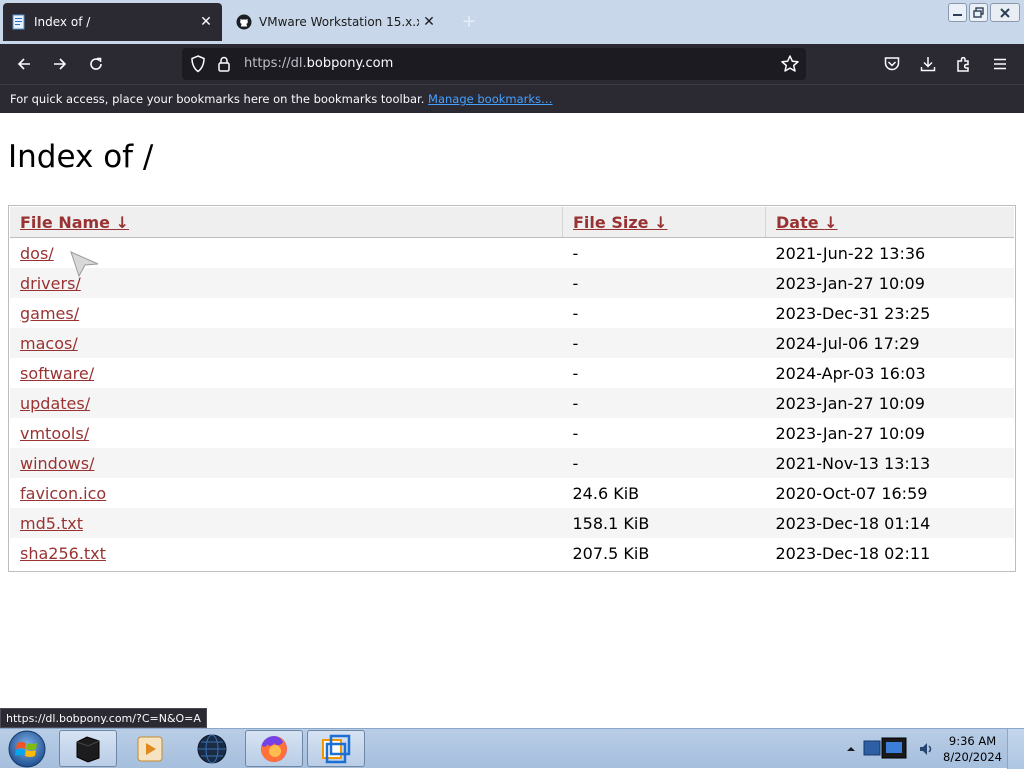 The width and height of the screenshot is (1024, 769). Describe the element at coordinates (336, 748) in the screenshot. I see `taskbar-app-virtualbox` at that location.